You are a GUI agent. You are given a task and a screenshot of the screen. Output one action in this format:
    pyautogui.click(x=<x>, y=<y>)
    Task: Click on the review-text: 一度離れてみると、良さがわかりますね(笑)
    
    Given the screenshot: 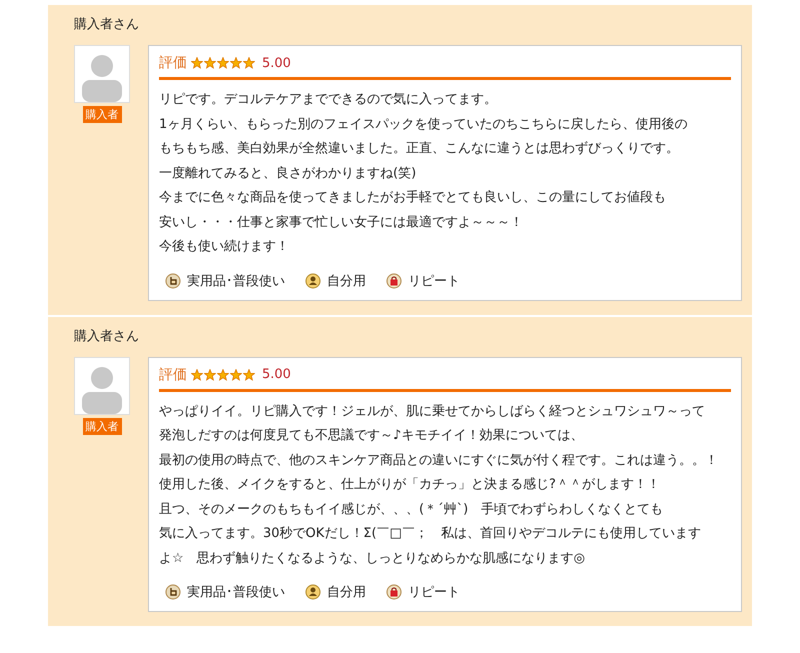 What is the action you would take?
    pyautogui.click(x=288, y=173)
    